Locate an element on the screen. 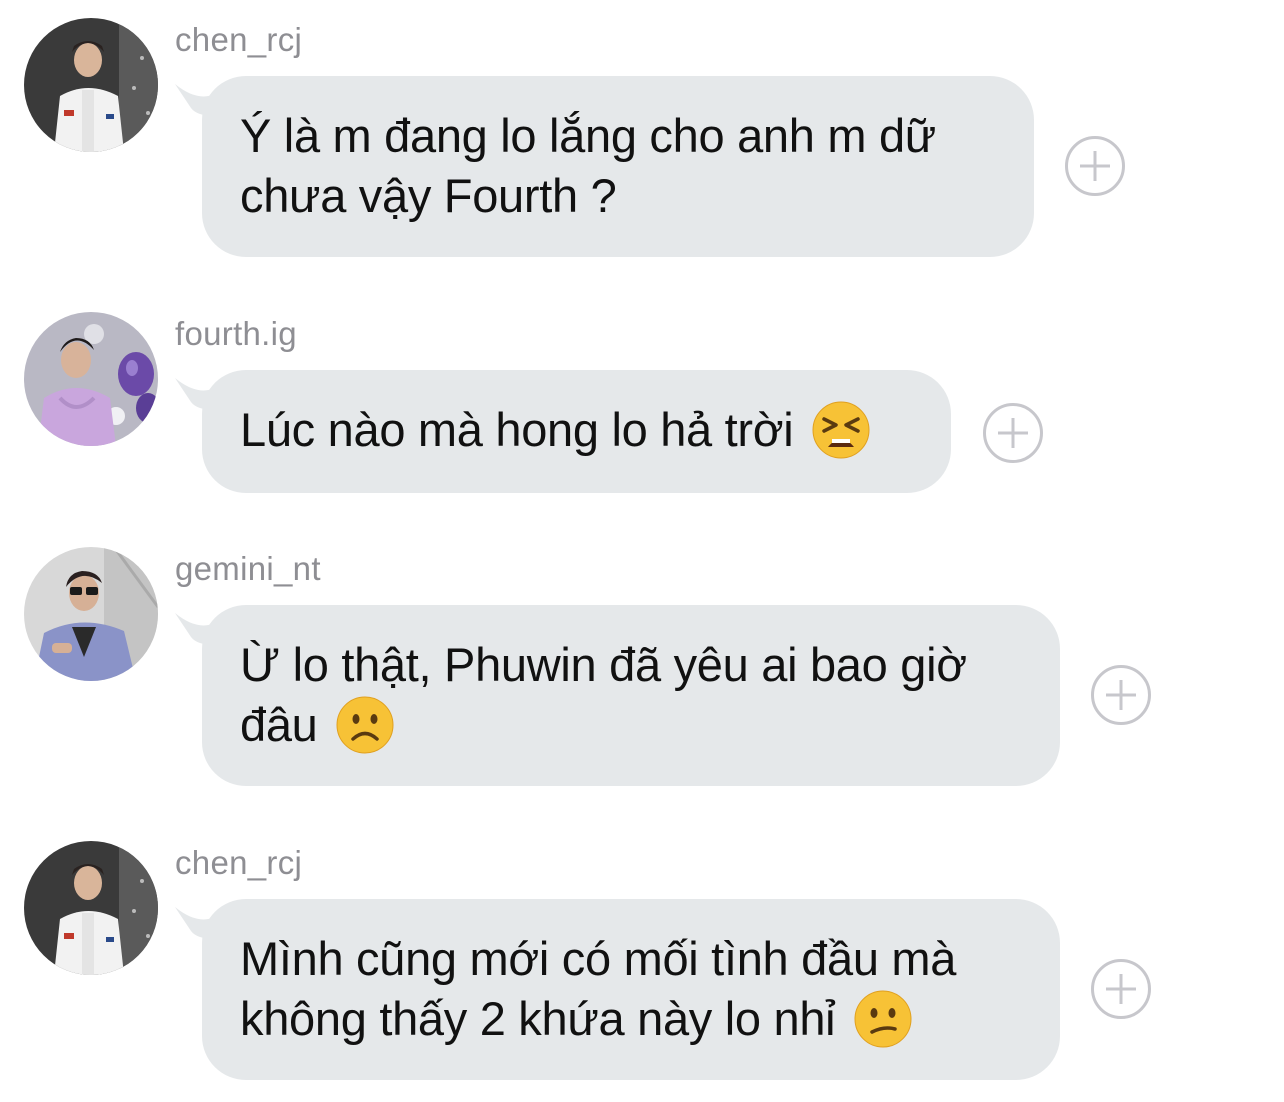  frowning-face-emoji is located at coordinates (365, 725).